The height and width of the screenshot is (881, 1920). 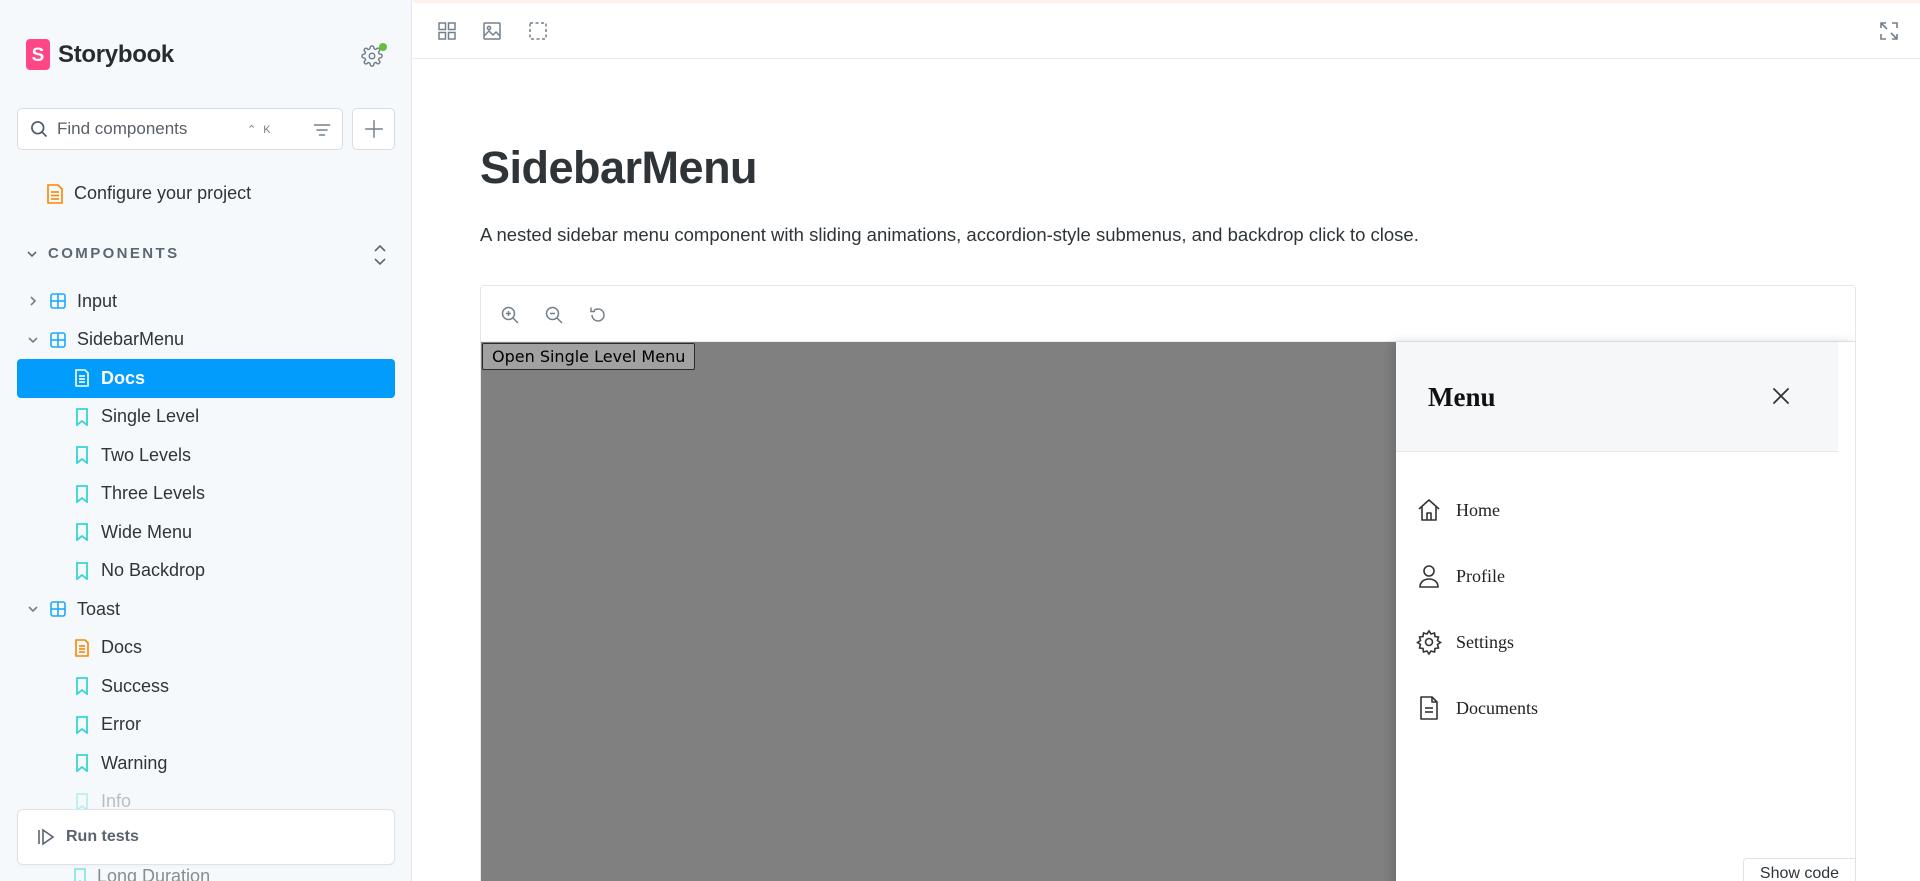 What do you see at coordinates (39, 129) in the screenshot?
I see `search-icon` at bounding box center [39, 129].